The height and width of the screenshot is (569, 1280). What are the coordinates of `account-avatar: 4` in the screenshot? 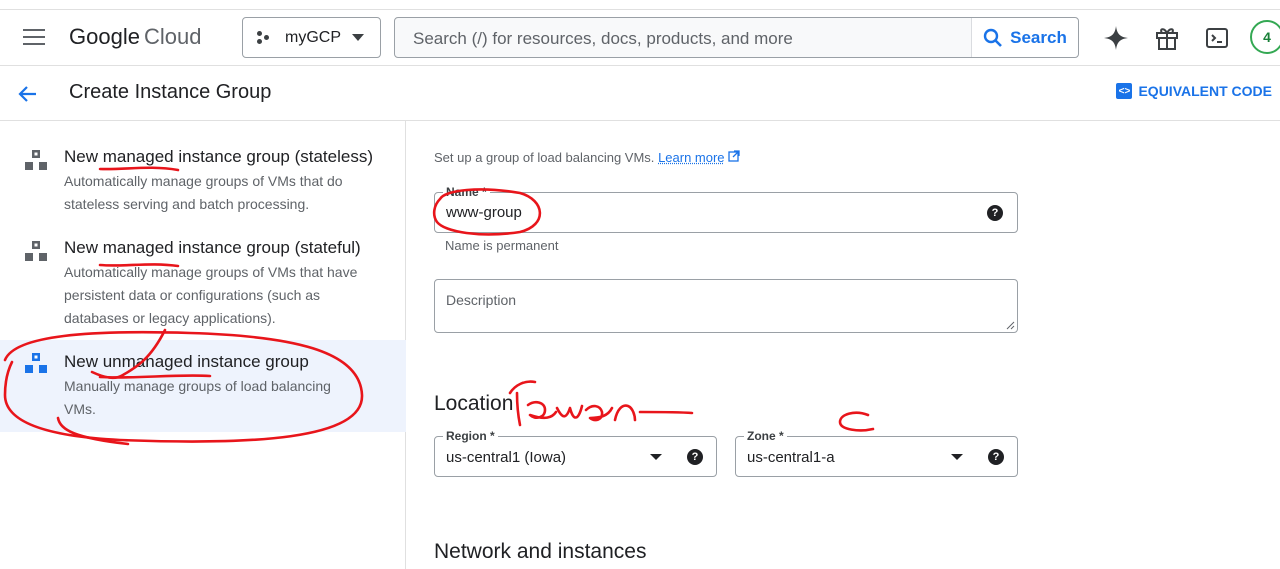 It's located at (1265, 37).